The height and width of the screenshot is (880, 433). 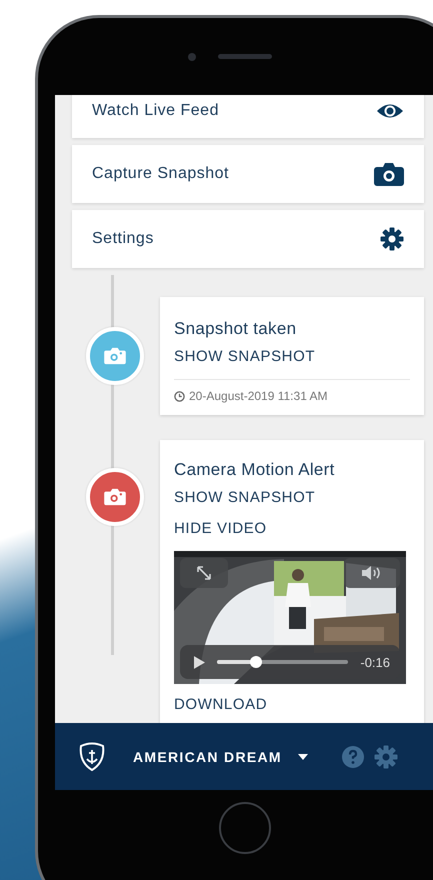 I want to click on event-title: Camera Motion Alert, so click(x=255, y=470).